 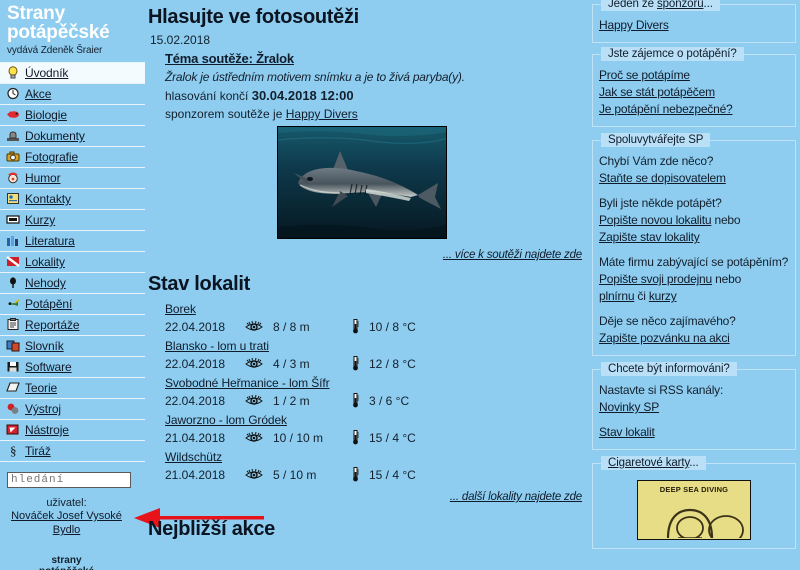 I want to click on panel-cocreate-title: Spoluvytvářejte SP, so click(x=656, y=140).